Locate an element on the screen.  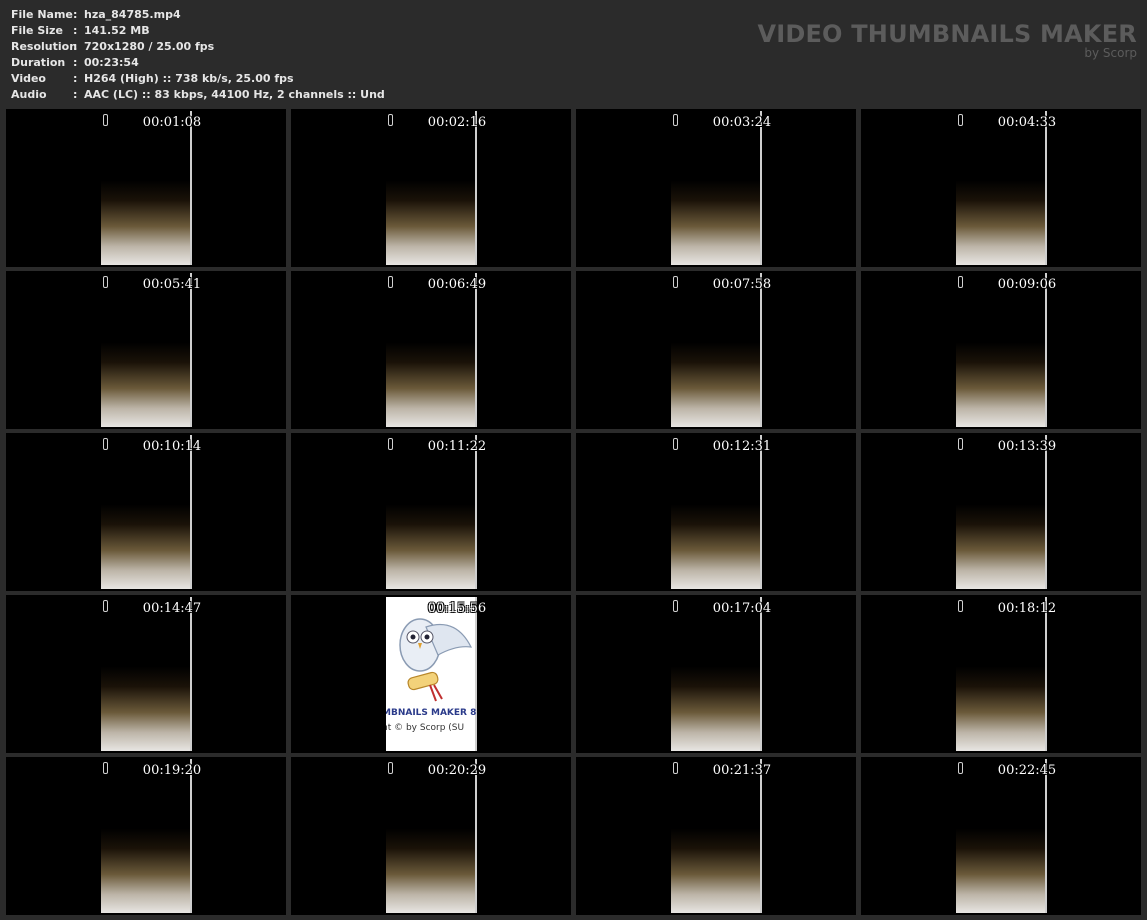
timestamp: 00:21:37 is located at coordinates (742, 770).